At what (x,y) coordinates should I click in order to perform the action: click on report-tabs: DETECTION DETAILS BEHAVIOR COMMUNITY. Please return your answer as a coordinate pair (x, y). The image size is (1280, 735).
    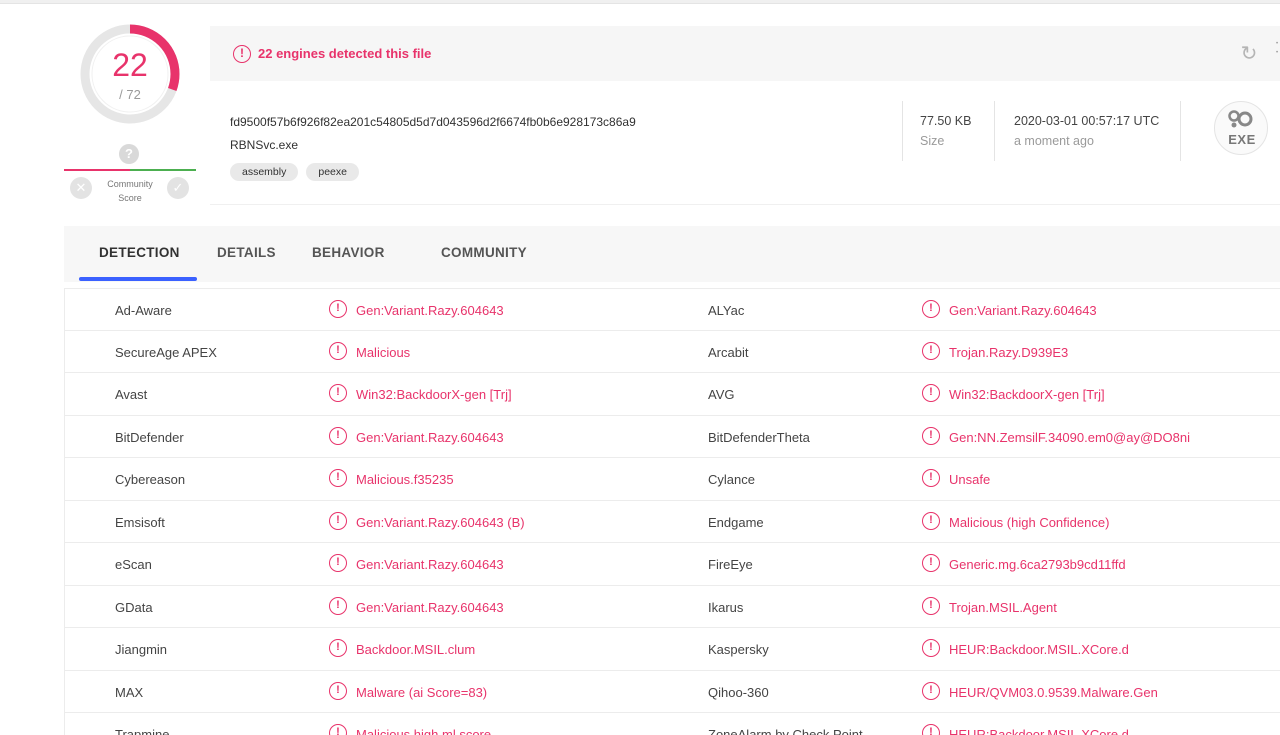
    Looking at the image, I should click on (672, 254).